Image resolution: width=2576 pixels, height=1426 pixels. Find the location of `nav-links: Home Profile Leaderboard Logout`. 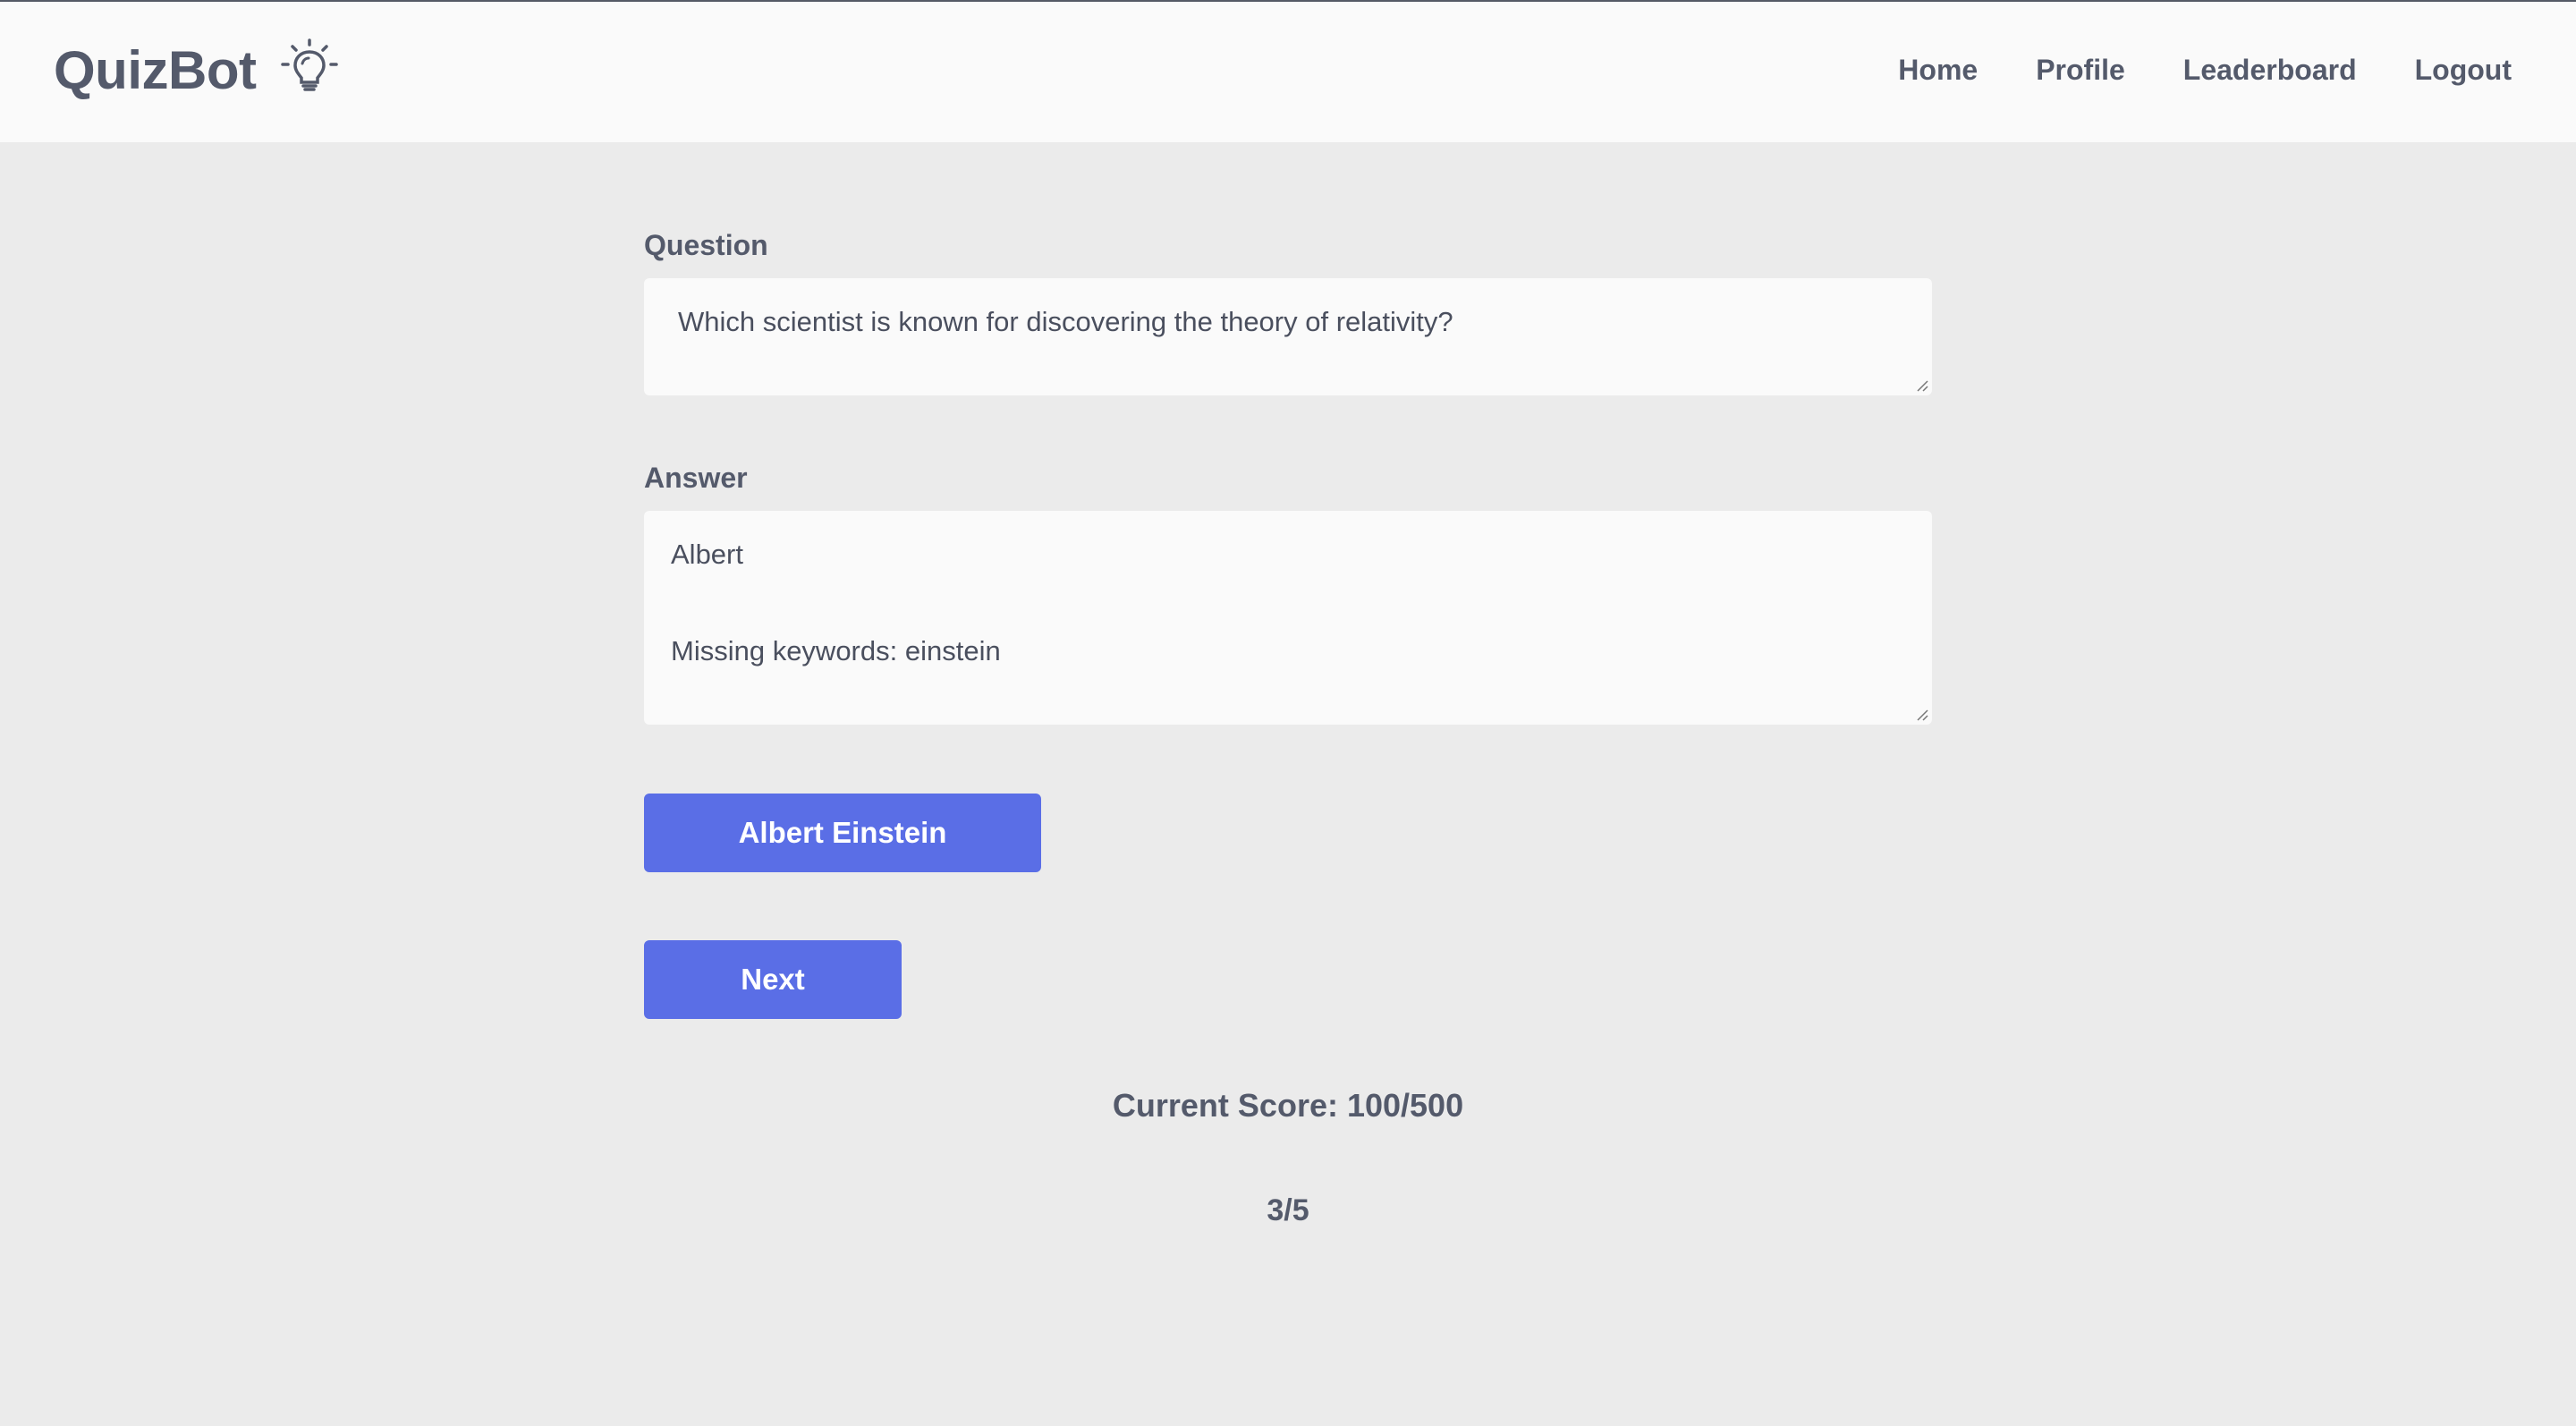

nav-links: Home Profile Leaderboard Logout is located at coordinates (2176, 71).